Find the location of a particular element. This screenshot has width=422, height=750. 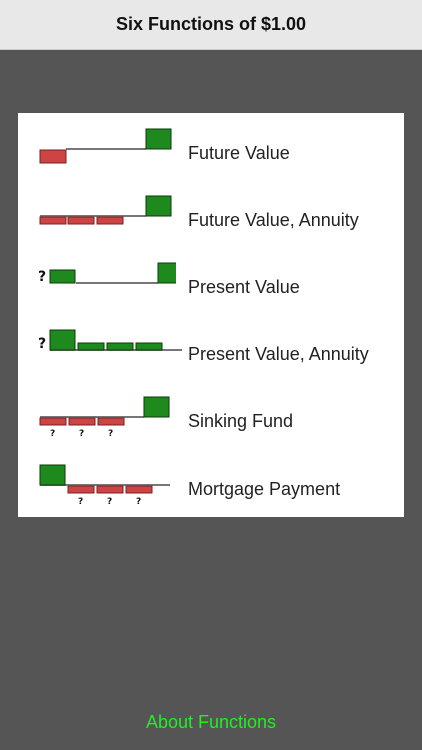

future-value-annuity-diagram-icon: ? is located at coordinates (105, 210).